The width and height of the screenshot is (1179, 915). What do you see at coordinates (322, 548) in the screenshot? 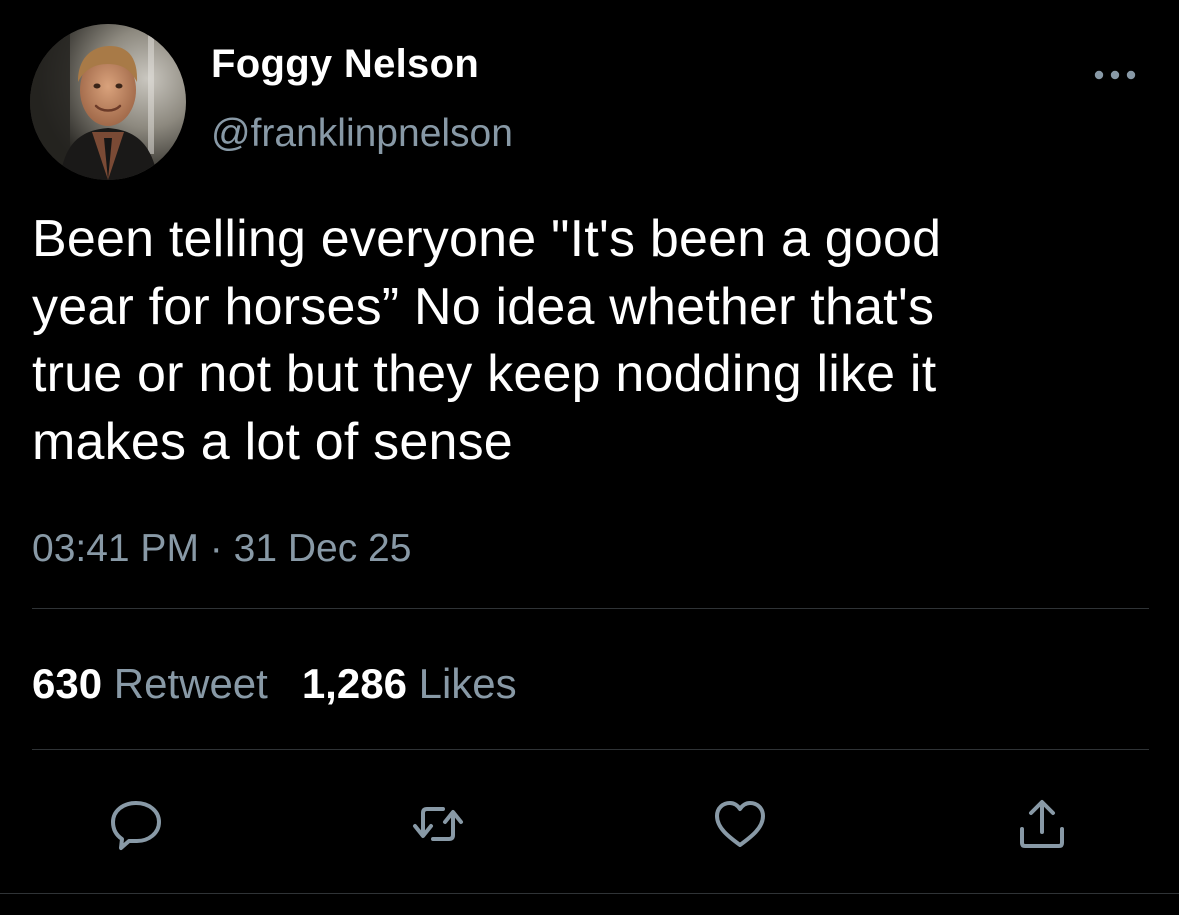
I see `tweet-date: 31 Dec 25` at bounding box center [322, 548].